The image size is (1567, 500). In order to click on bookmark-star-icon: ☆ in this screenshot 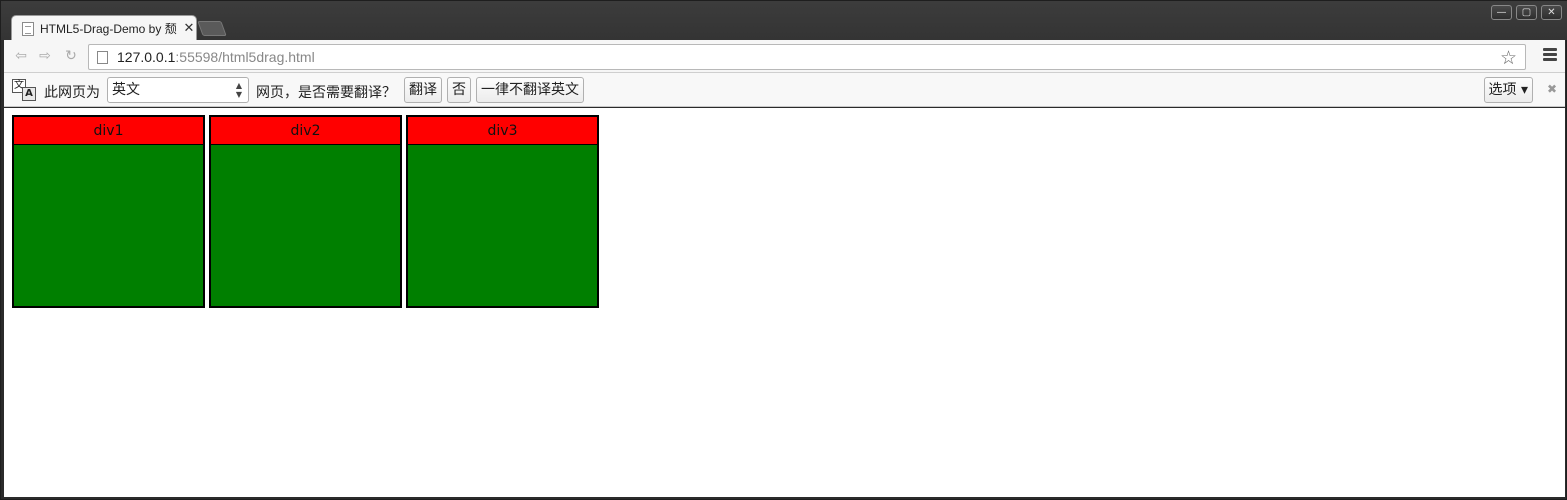, I will do `click(1508, 58)`.